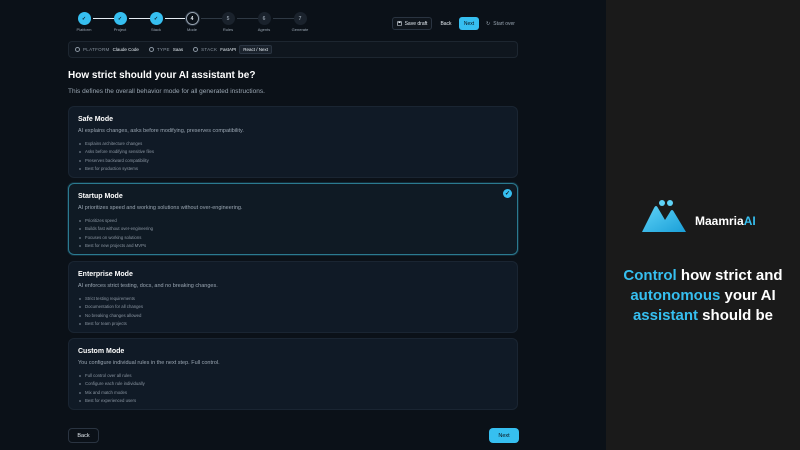 Image resolution: width=800 pixels, height=450 pixels. Describe the element at coordinates (665, 315) in the screenshot. I see `tagline-highlight: assistant` at that location.